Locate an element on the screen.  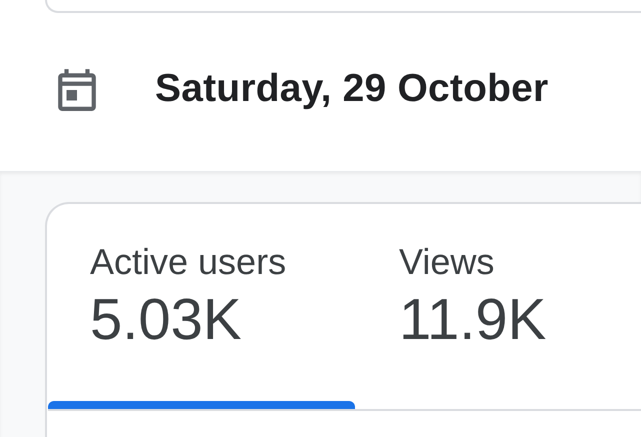
date-title: Saturday, 29 October is located at coordinates (351, 89).